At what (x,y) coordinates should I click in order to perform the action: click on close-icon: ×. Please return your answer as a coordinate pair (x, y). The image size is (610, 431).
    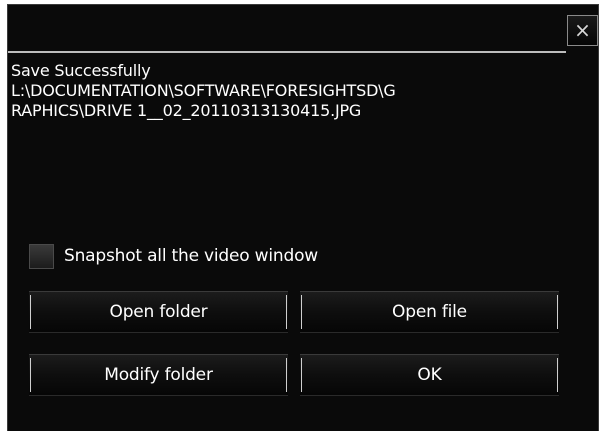
    Looking at the image, I should click on (582, 30).